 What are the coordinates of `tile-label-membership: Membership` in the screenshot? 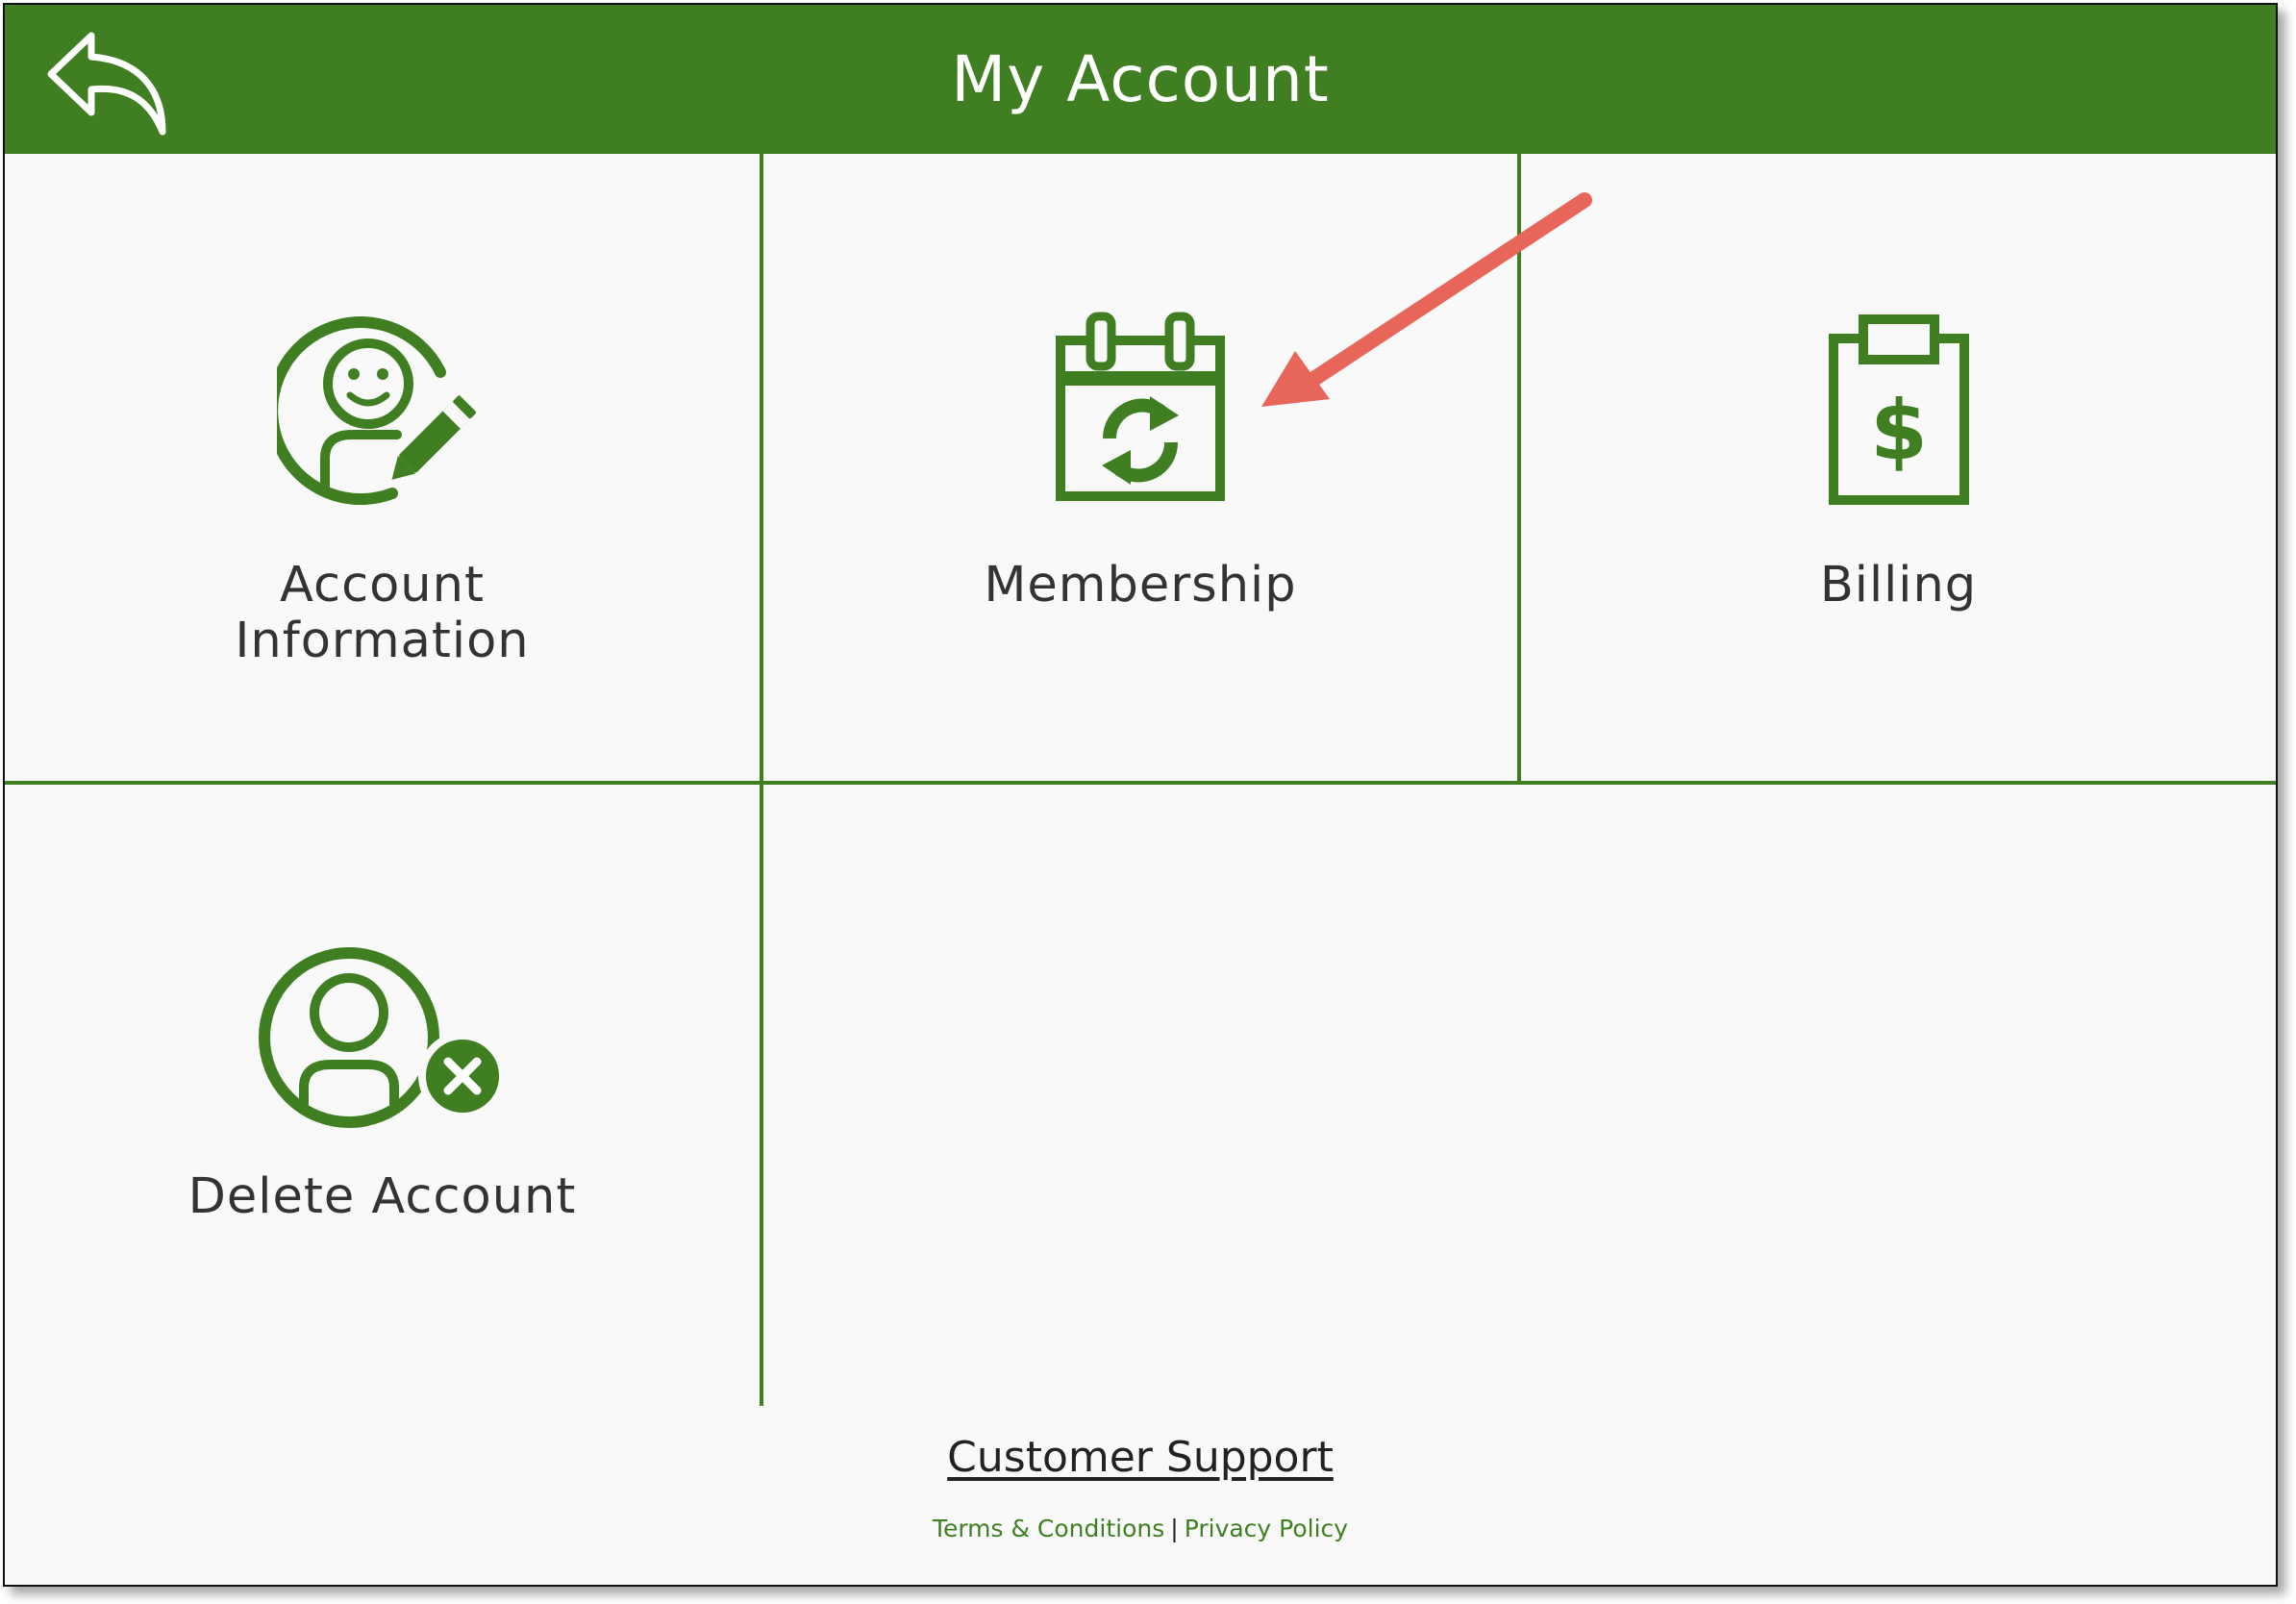 It's located at (1140, 585).